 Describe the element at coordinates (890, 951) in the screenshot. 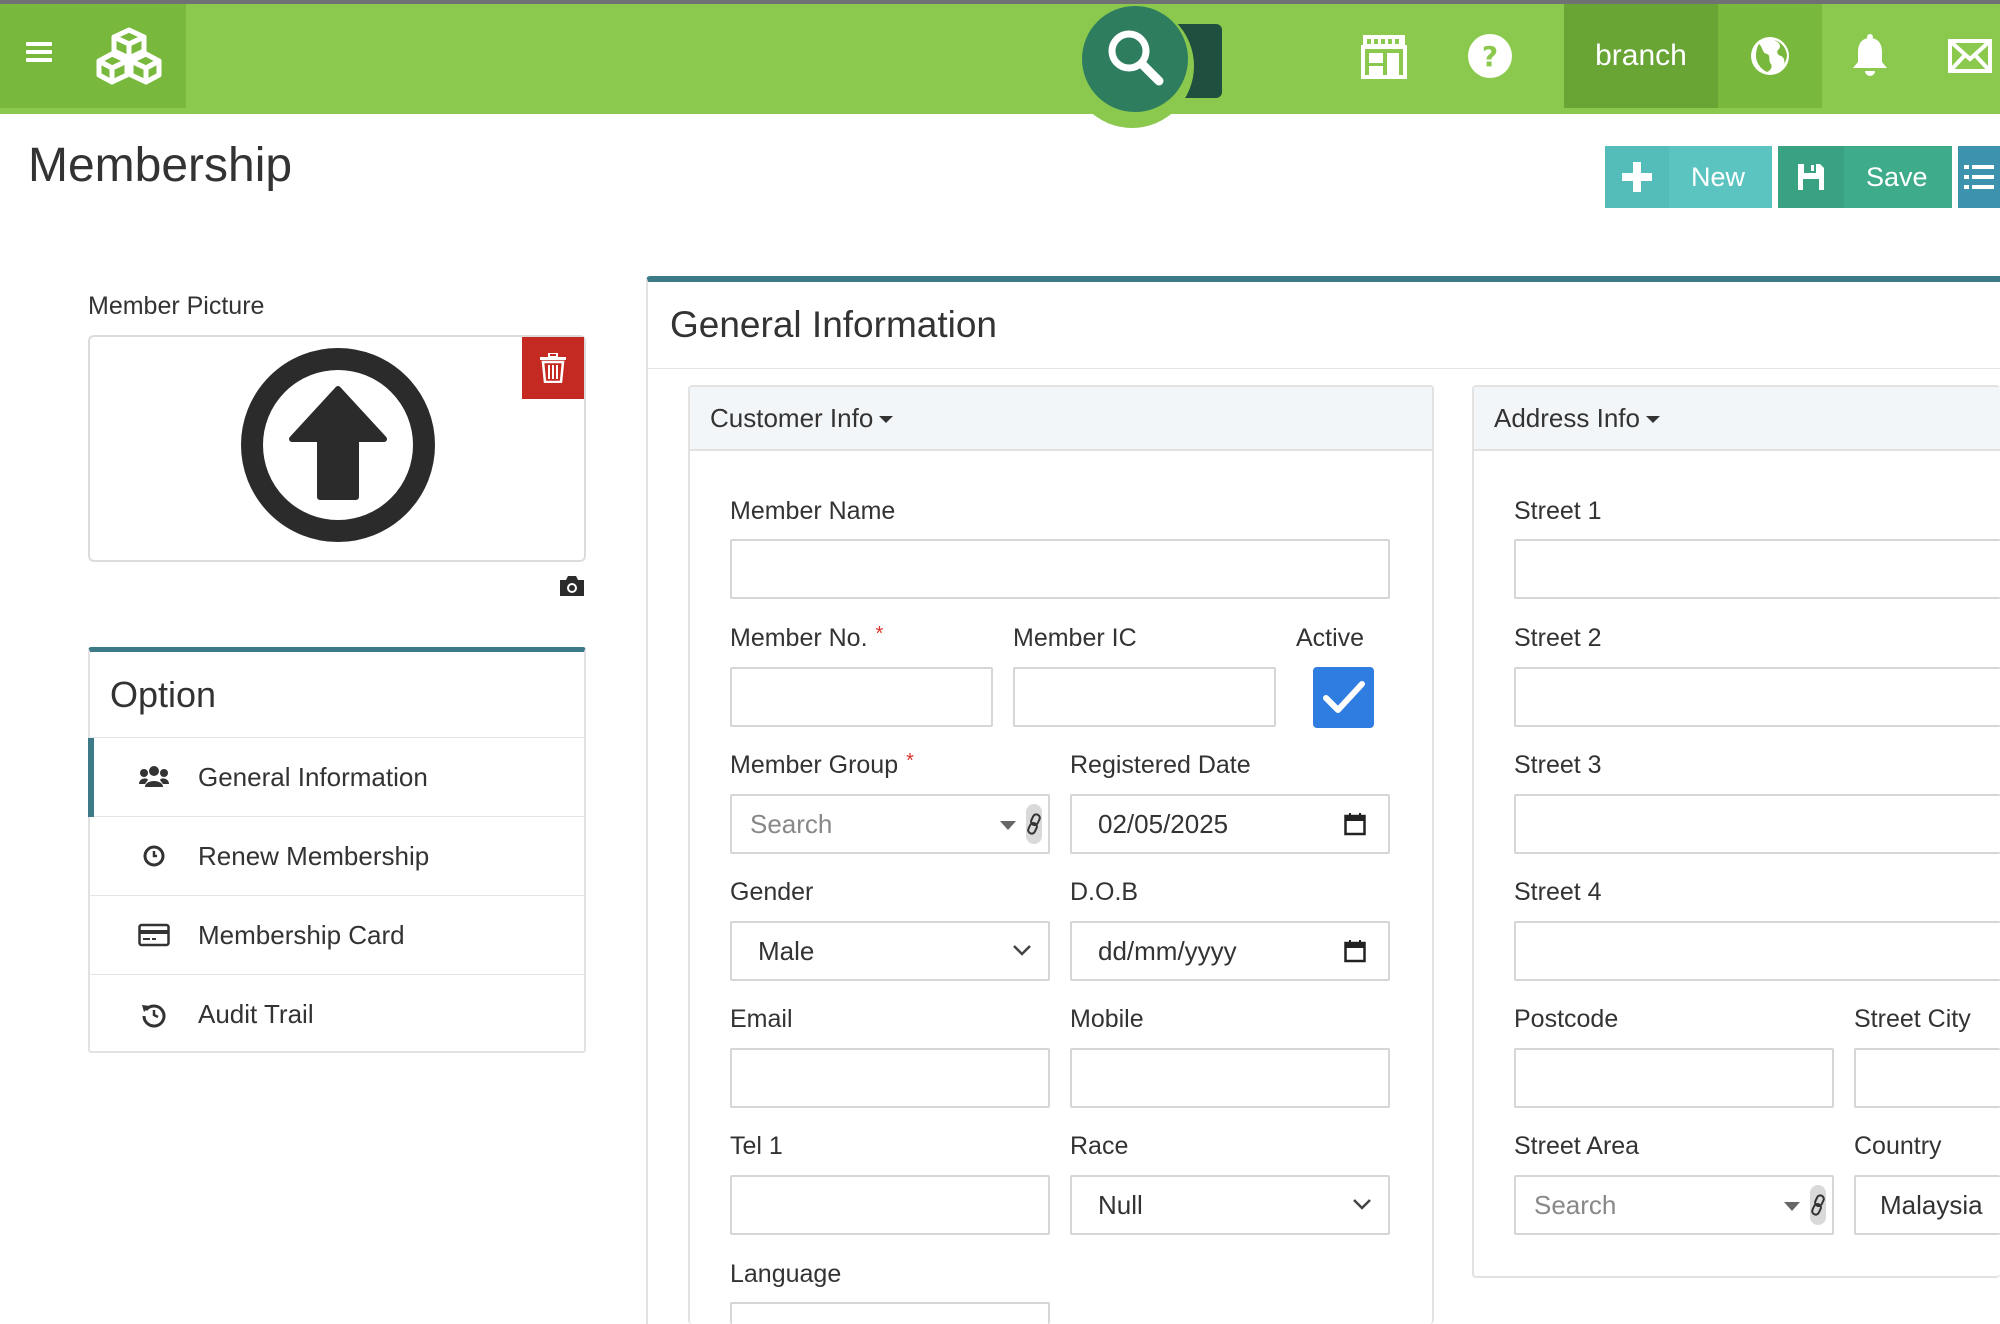

I see `gender-select: Male` at that location.